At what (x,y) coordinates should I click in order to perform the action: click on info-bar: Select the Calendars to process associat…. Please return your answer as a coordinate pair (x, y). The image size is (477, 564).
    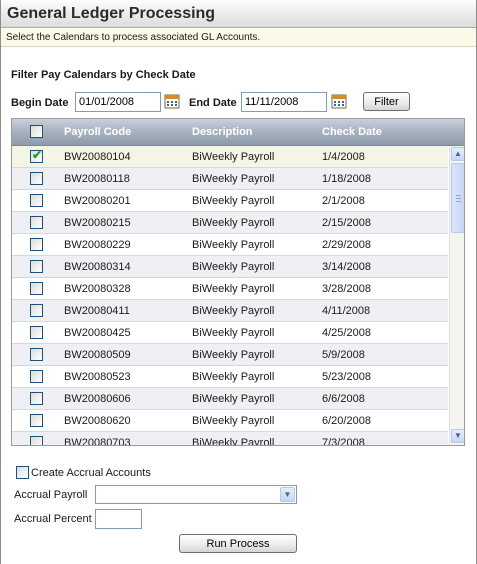
    Looking at the image, I should click on (238, 38).